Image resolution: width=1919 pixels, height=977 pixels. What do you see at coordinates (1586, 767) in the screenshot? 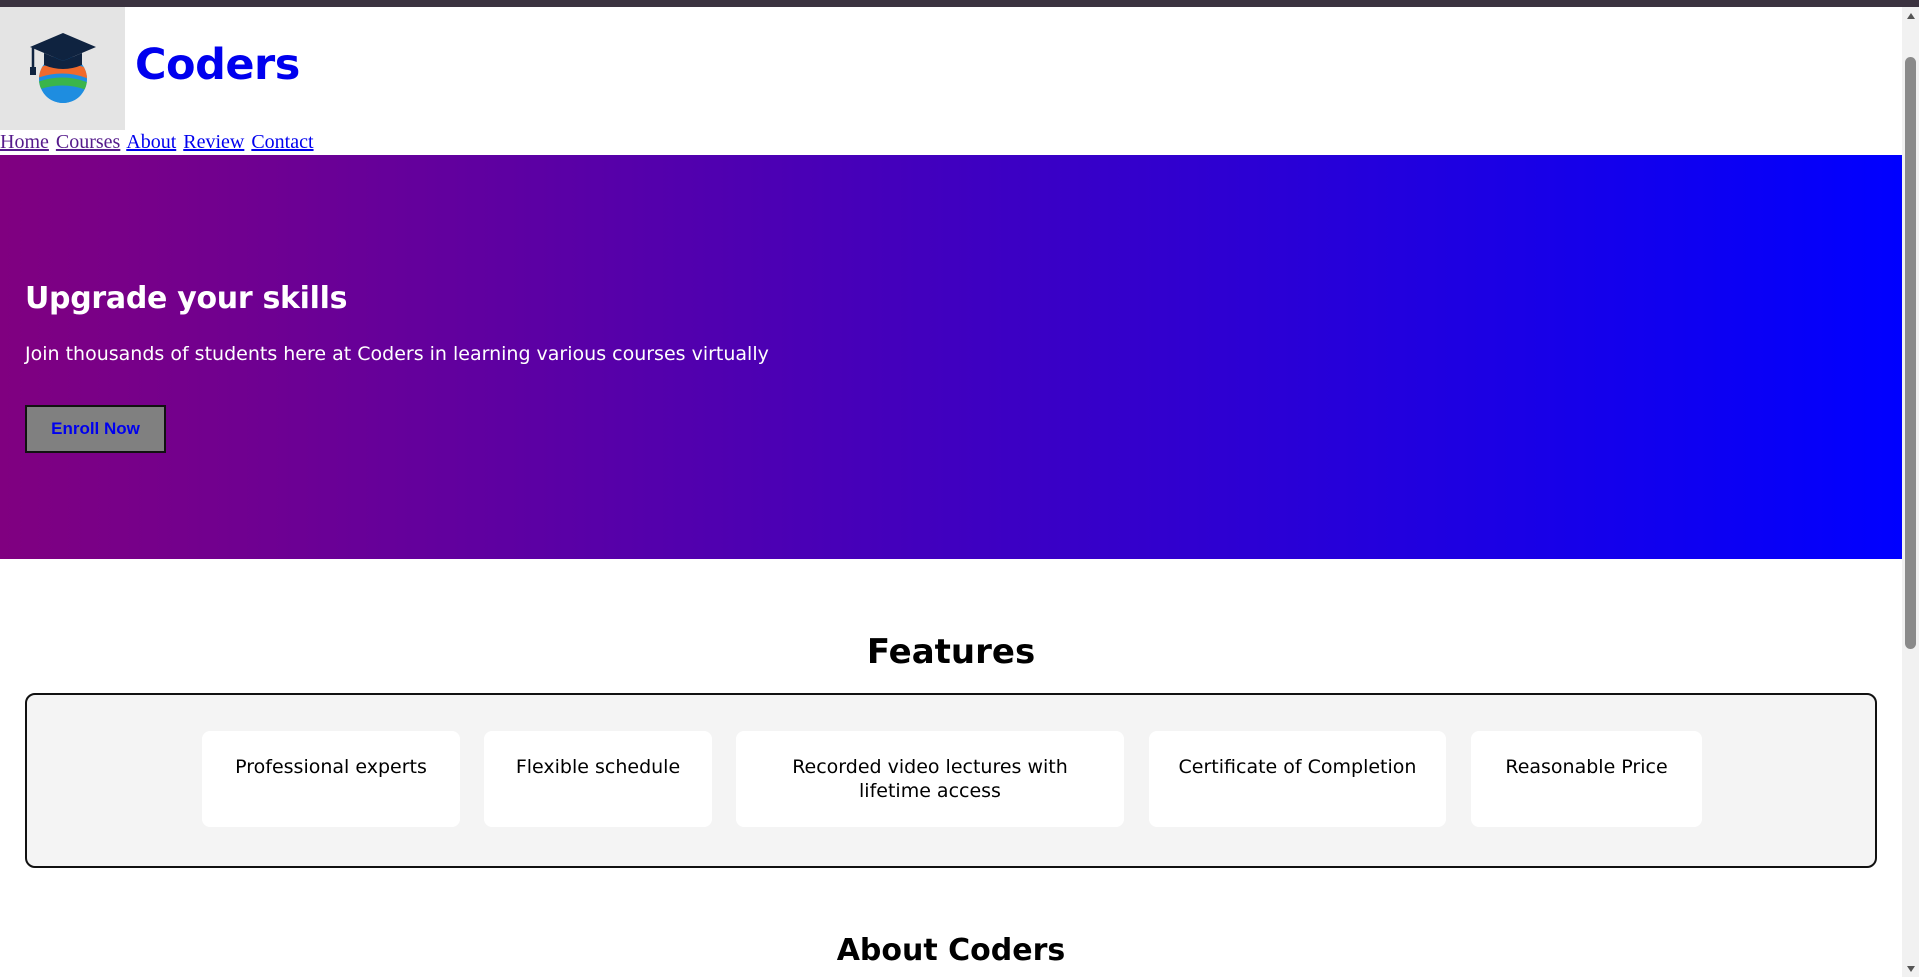
I see `feature-label: Reasonable Price` at bounding box center [1586, 767].